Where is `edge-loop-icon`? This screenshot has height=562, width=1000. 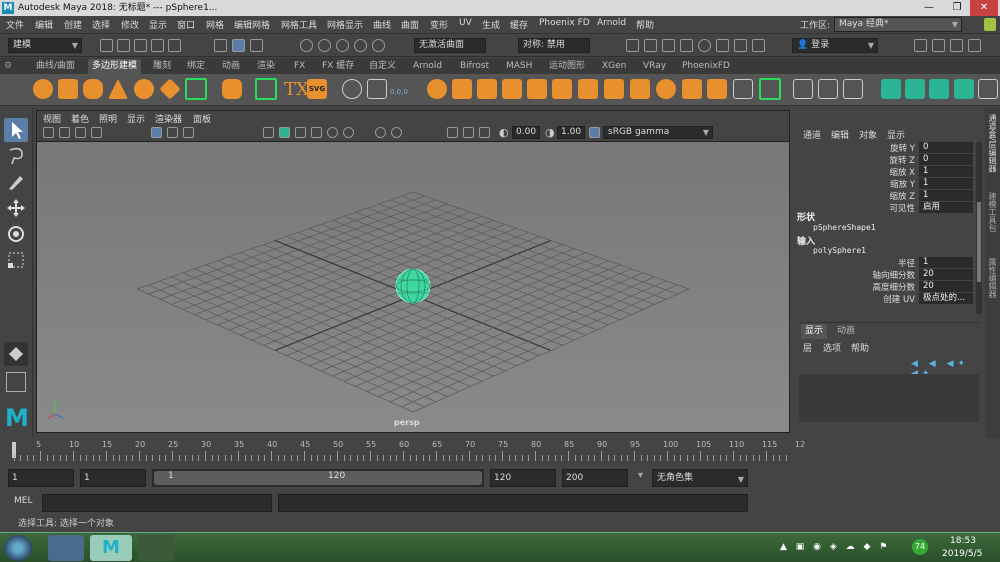
edge-loop-icon is located at coordinates (828, 89).